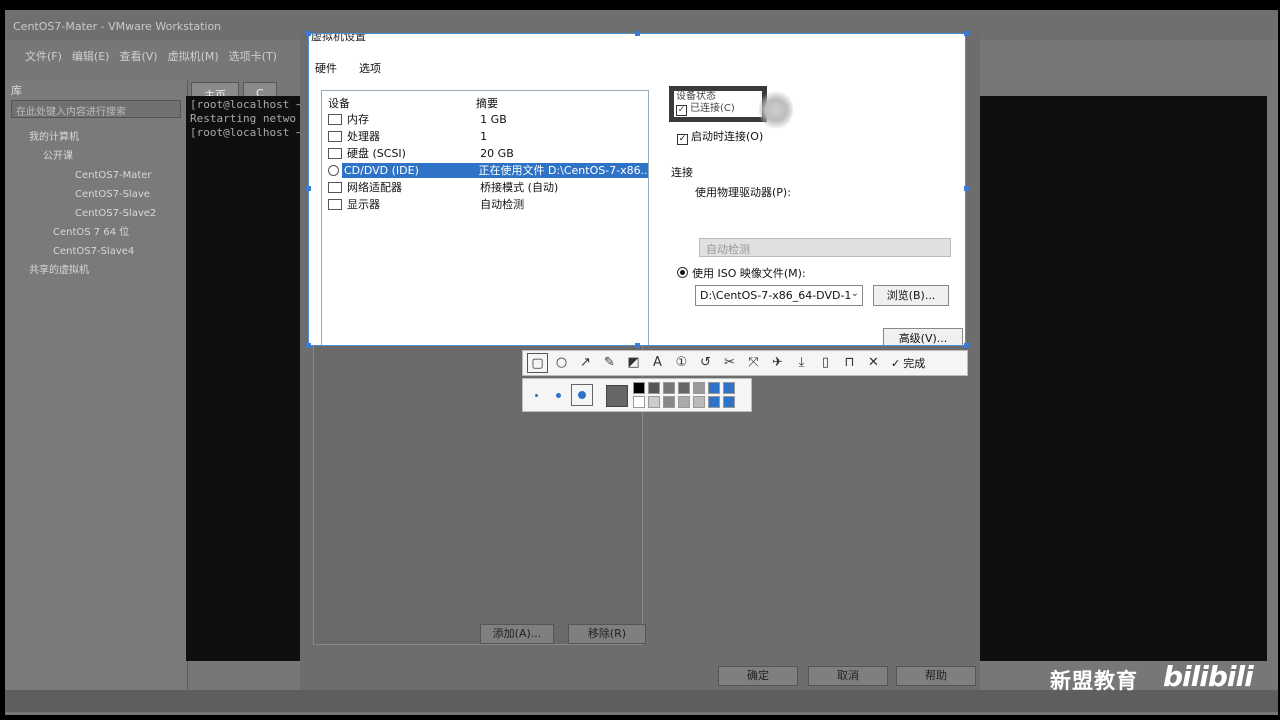 The height and width of the screenshot is (720, 1280). I want to click on tree-vm: CentOS7-Slave, so click(101, 194).